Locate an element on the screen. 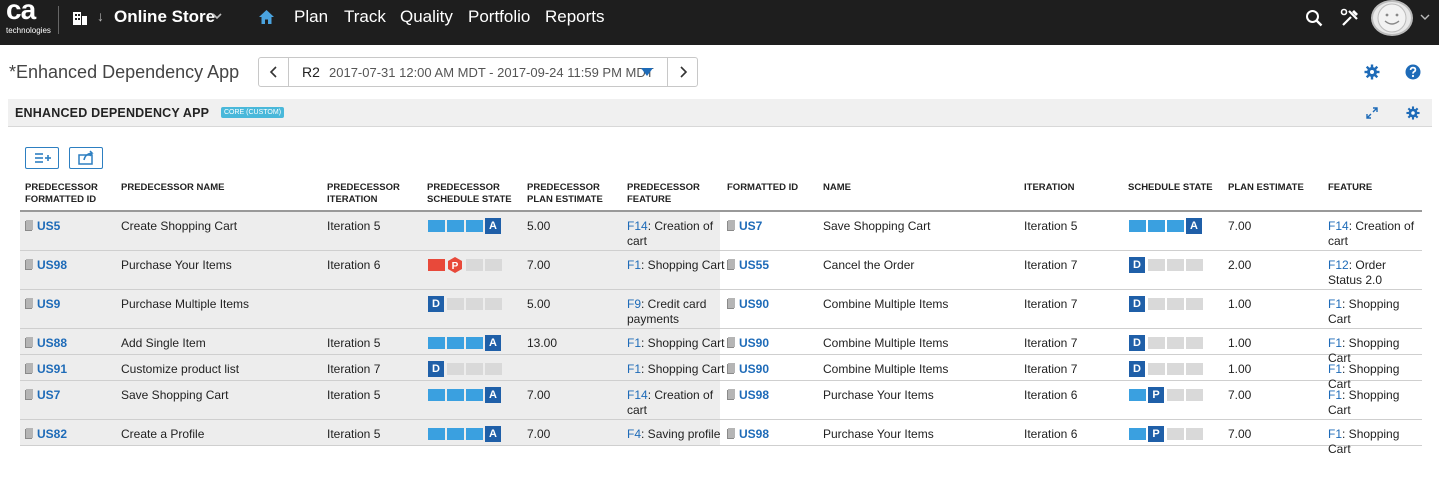 This screenshot has width=1439, height=499. help-icon is located at coordinates (1413, 72).